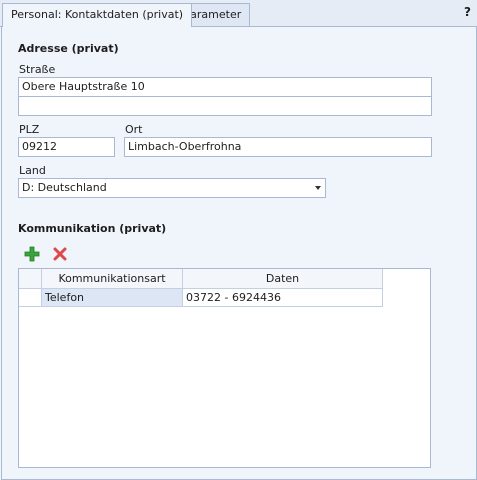 This screenshot has width=477, height=480. Describe the element at coordinates (37, 69) in the screenshot. I see `street-label: Straße` at that location.